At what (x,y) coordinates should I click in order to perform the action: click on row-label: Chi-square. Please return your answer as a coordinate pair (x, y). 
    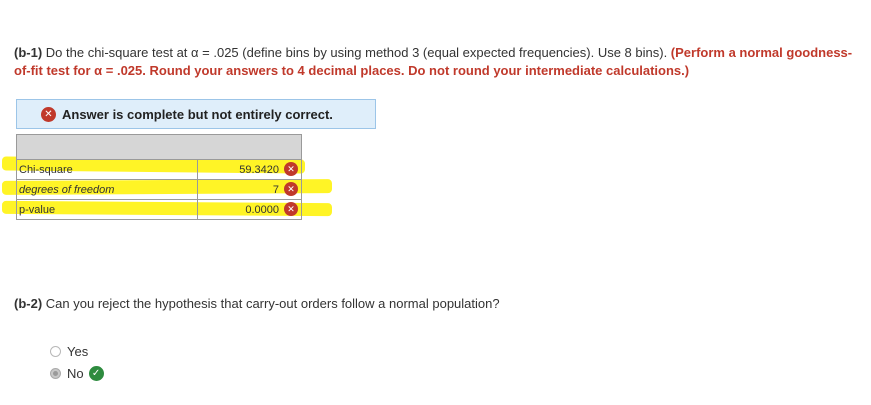
    Looking at the image, I should click on (107, 169).